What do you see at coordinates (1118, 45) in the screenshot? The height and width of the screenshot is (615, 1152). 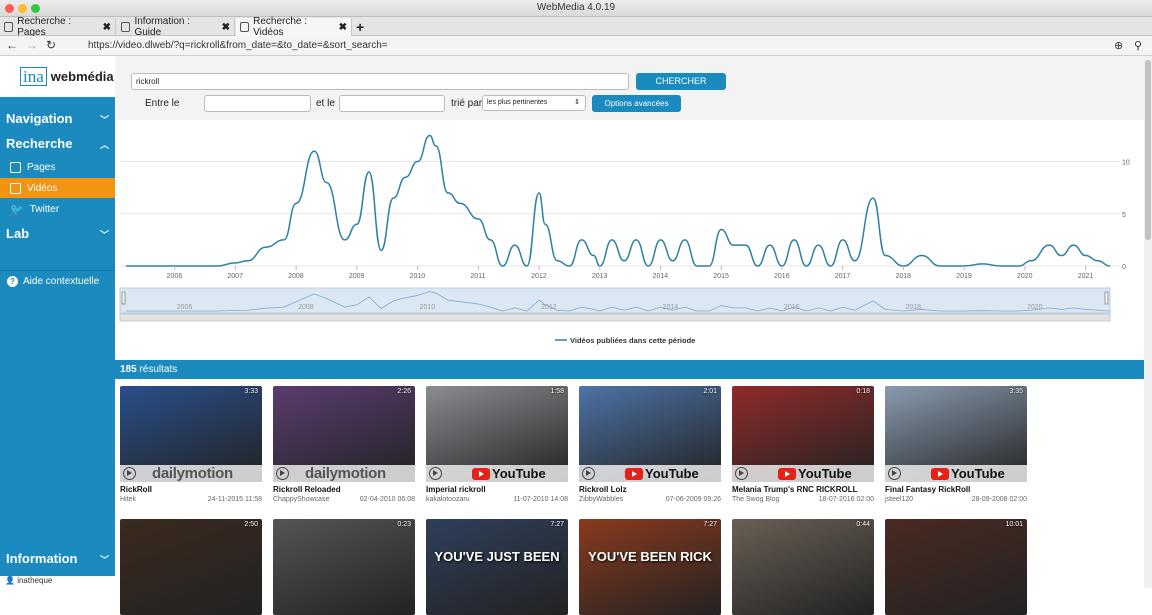 I see `zoom-icon: ⊕` at bounding box center [1118, 45].